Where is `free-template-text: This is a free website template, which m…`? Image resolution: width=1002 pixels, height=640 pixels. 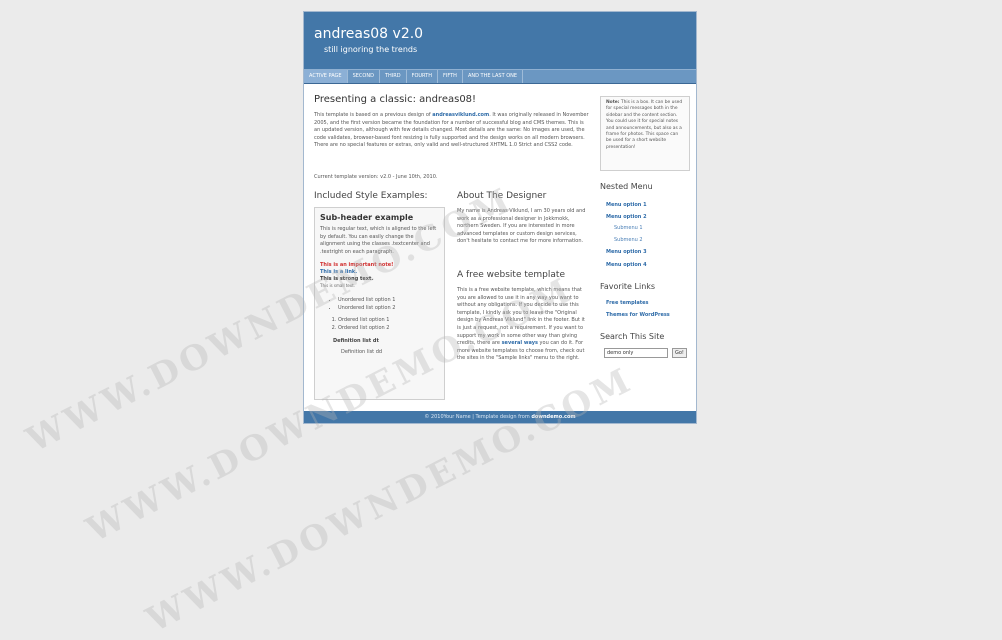
free-template-text: This is a free website template, which m… is located at coordinates (523, 325).